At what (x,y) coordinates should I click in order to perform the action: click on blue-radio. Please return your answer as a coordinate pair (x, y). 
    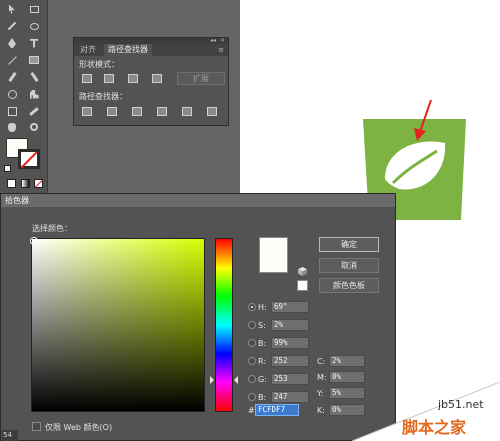
    Looking at the image, I should click on (252, 397).